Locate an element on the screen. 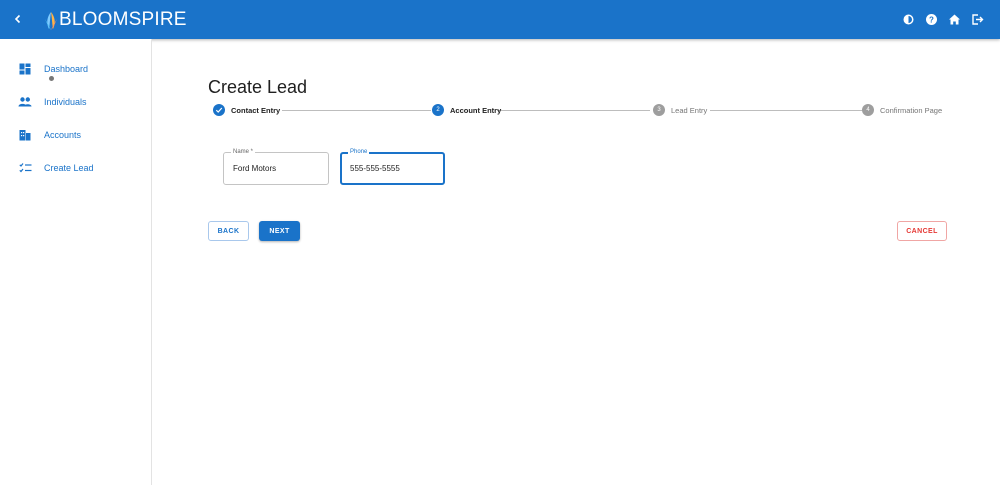  sidebar-item-dashboard: Dashboard is located at coordinates (75, 69).